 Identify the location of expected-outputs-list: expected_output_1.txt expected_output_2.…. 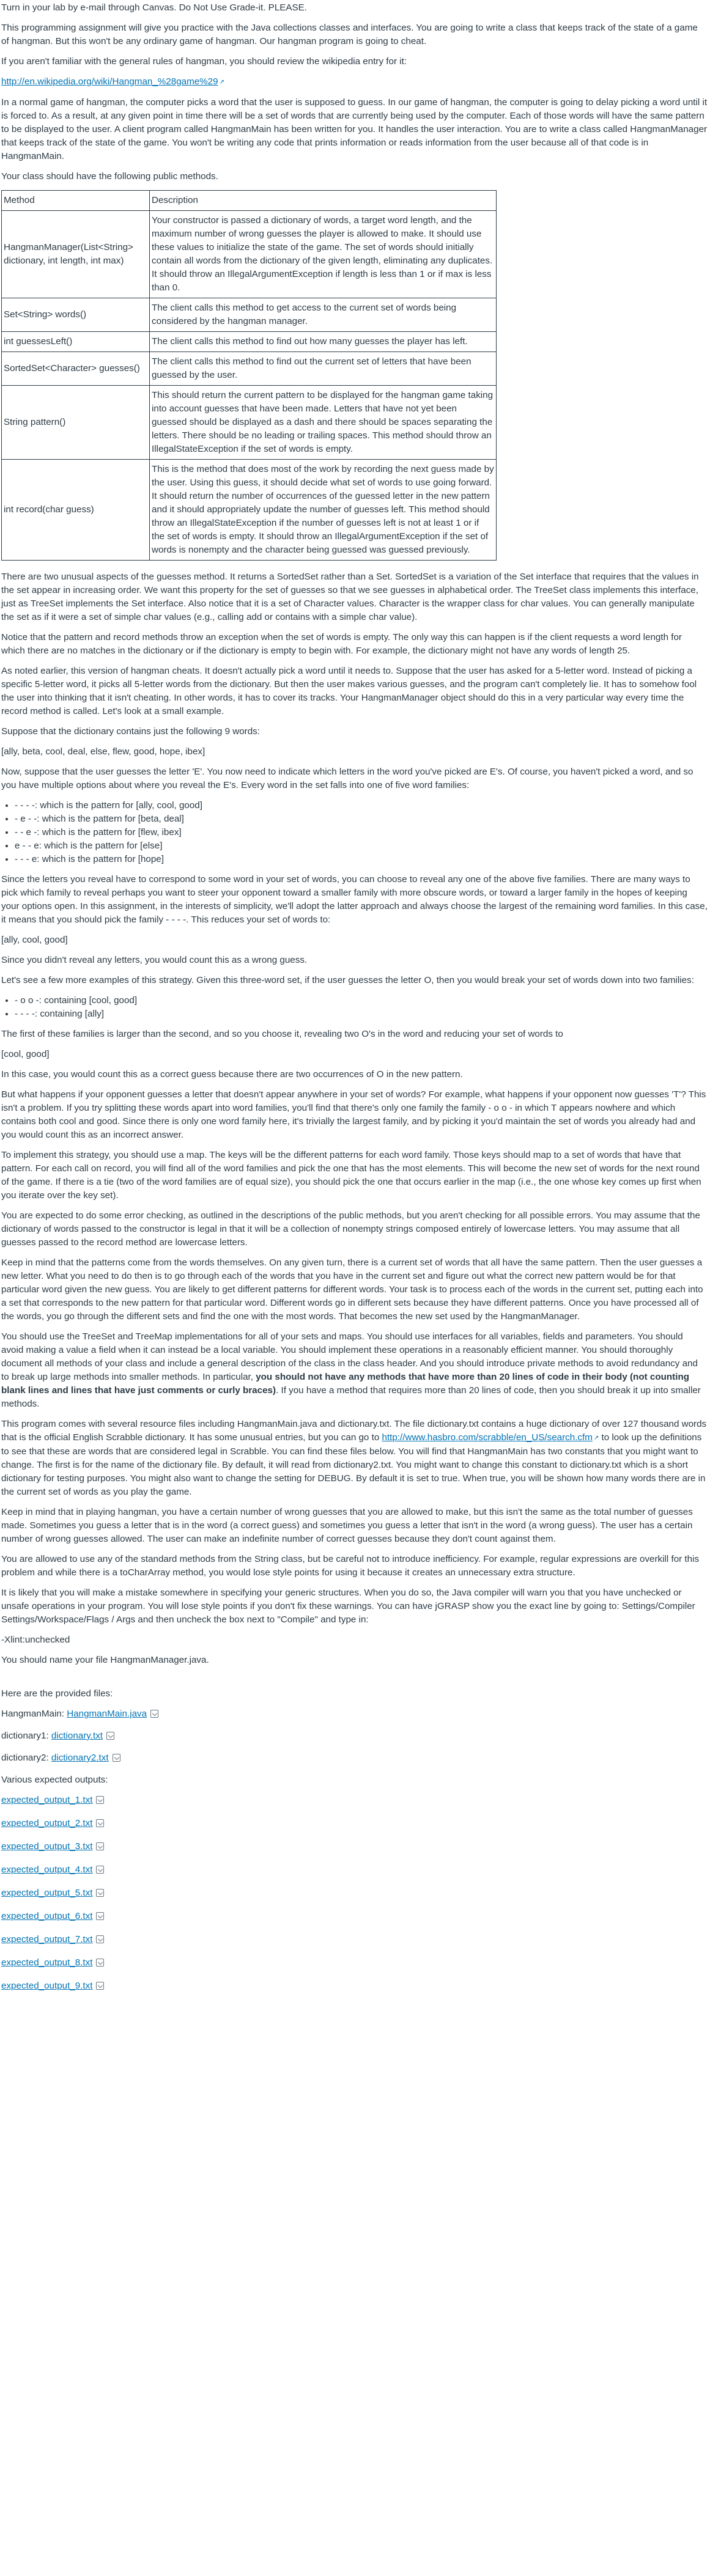
(354, 1893).